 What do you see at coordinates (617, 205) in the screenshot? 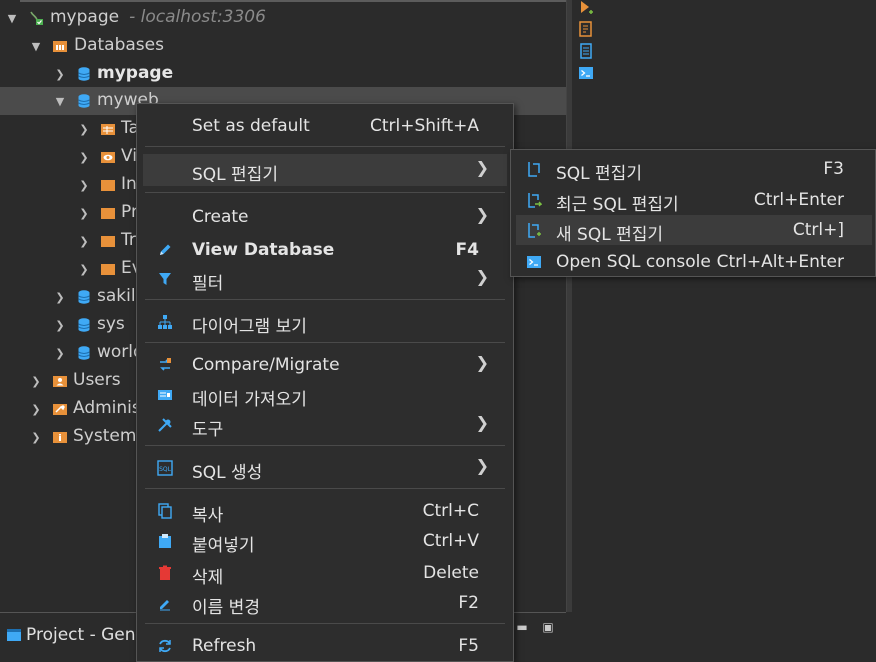
I see `submenu-recent-sql-editor-label: 최근 SQL 편집기` at bounding box center [617, 205].